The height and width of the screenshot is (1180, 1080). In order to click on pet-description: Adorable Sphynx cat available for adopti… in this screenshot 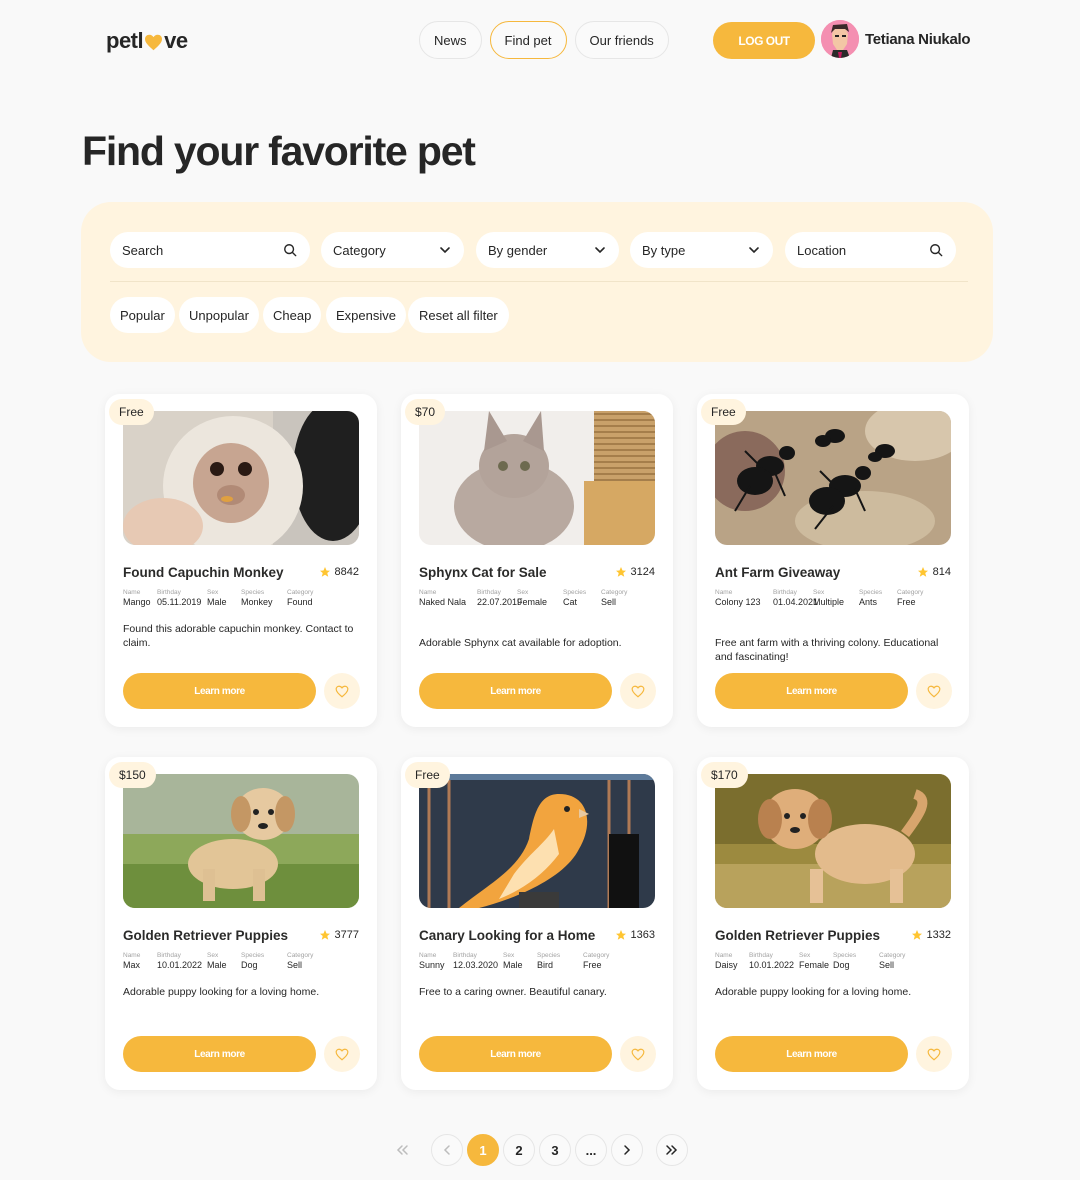, I will do `click(520, 643)`.